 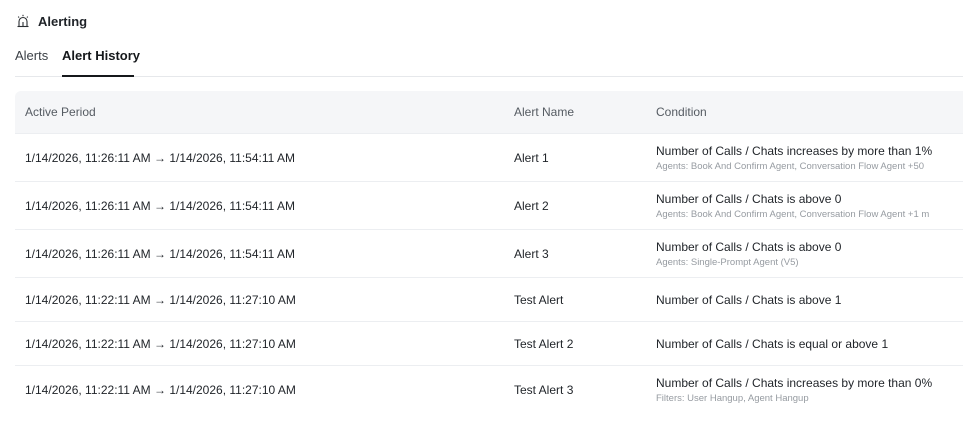 I want to click on page-title: Alerting, so click(x=63, y=21).